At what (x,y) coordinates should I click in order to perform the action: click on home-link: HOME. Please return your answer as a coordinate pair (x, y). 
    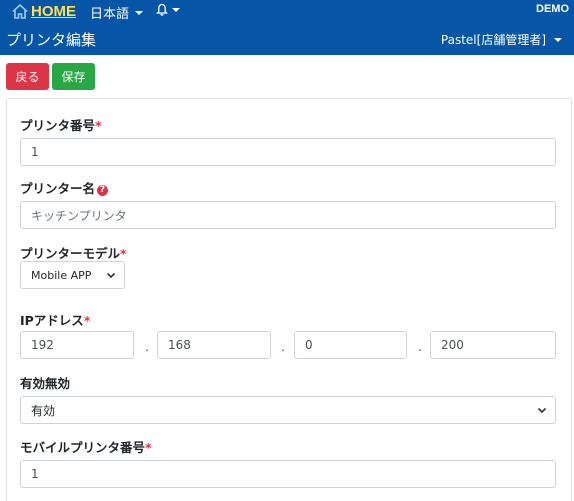
    Looking at the image, I should click on (44, 11).